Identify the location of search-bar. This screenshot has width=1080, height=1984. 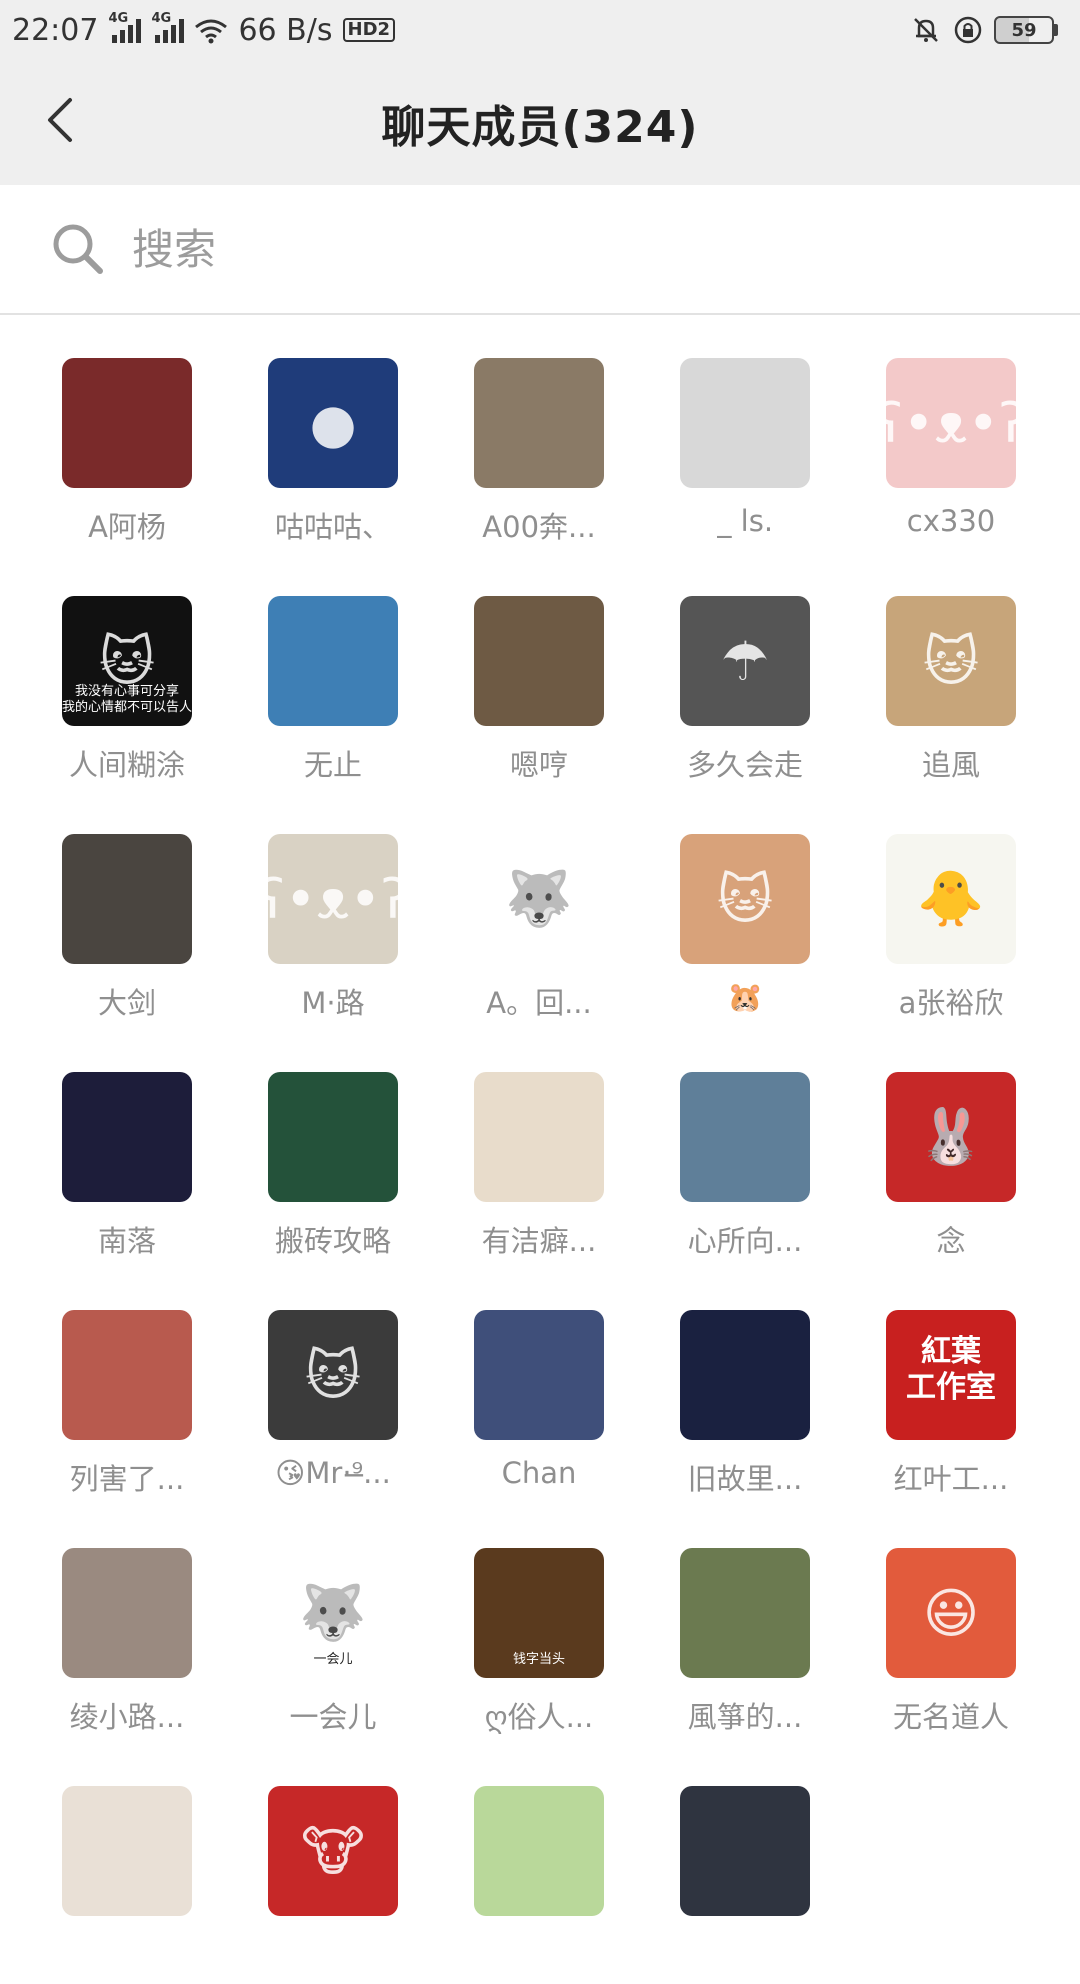
(540, 250).